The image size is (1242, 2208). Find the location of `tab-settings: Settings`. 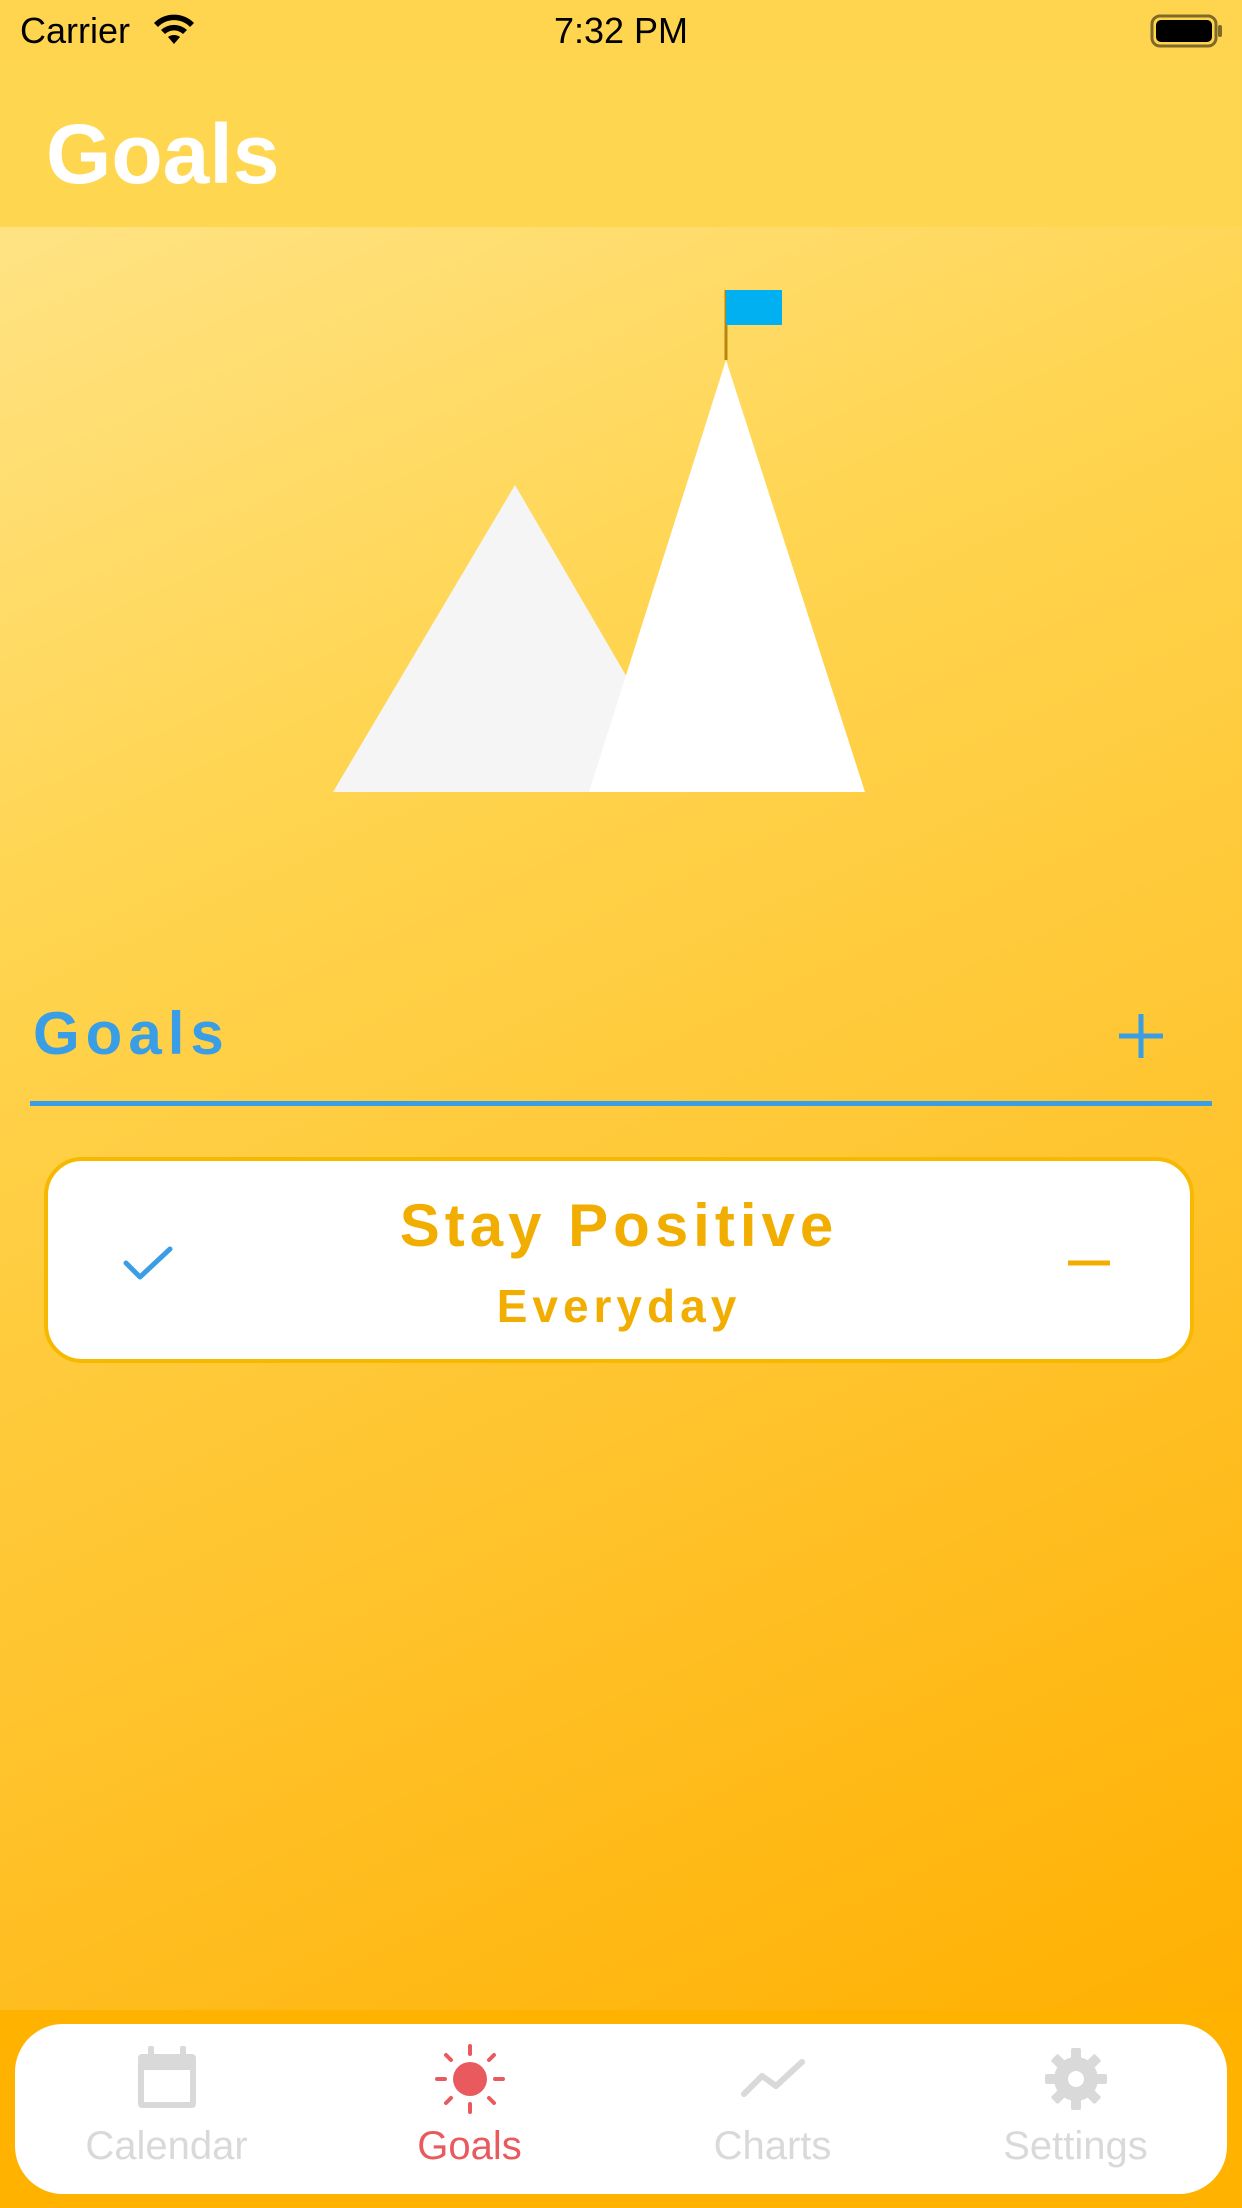

tab-settings: Settings is located at coordinates (1075, 2109).